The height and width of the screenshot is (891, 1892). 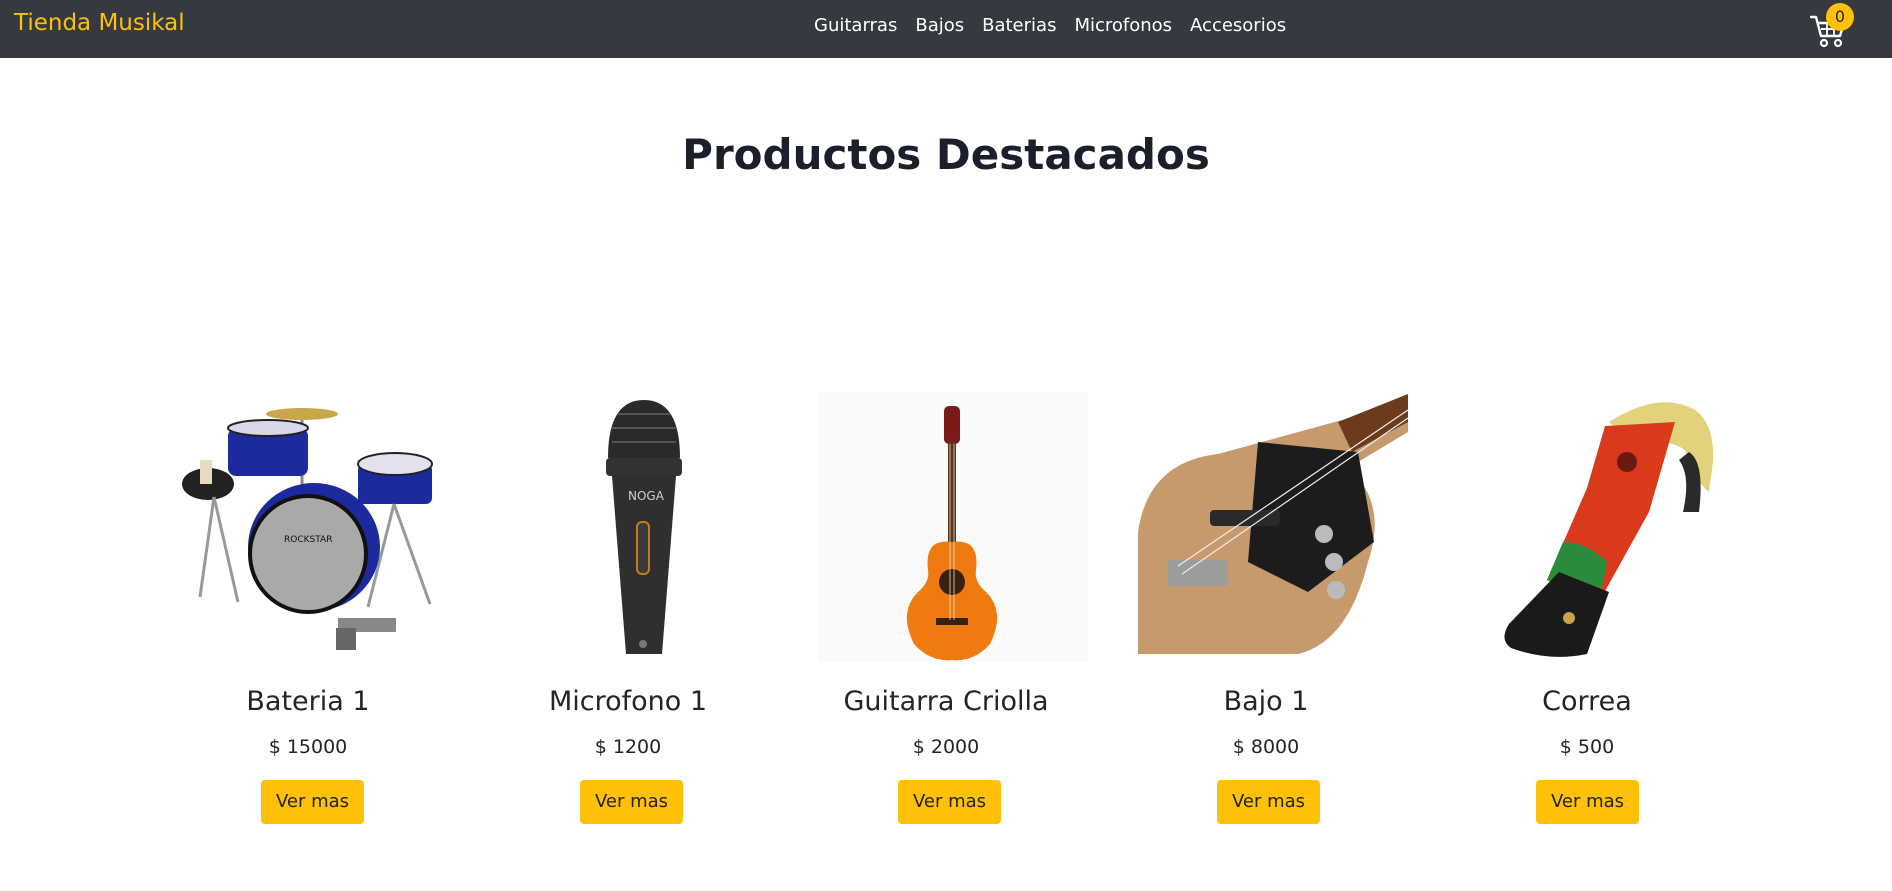 I want to click on nav-link-baterias: Baterias, so click(x=1019, y=25).